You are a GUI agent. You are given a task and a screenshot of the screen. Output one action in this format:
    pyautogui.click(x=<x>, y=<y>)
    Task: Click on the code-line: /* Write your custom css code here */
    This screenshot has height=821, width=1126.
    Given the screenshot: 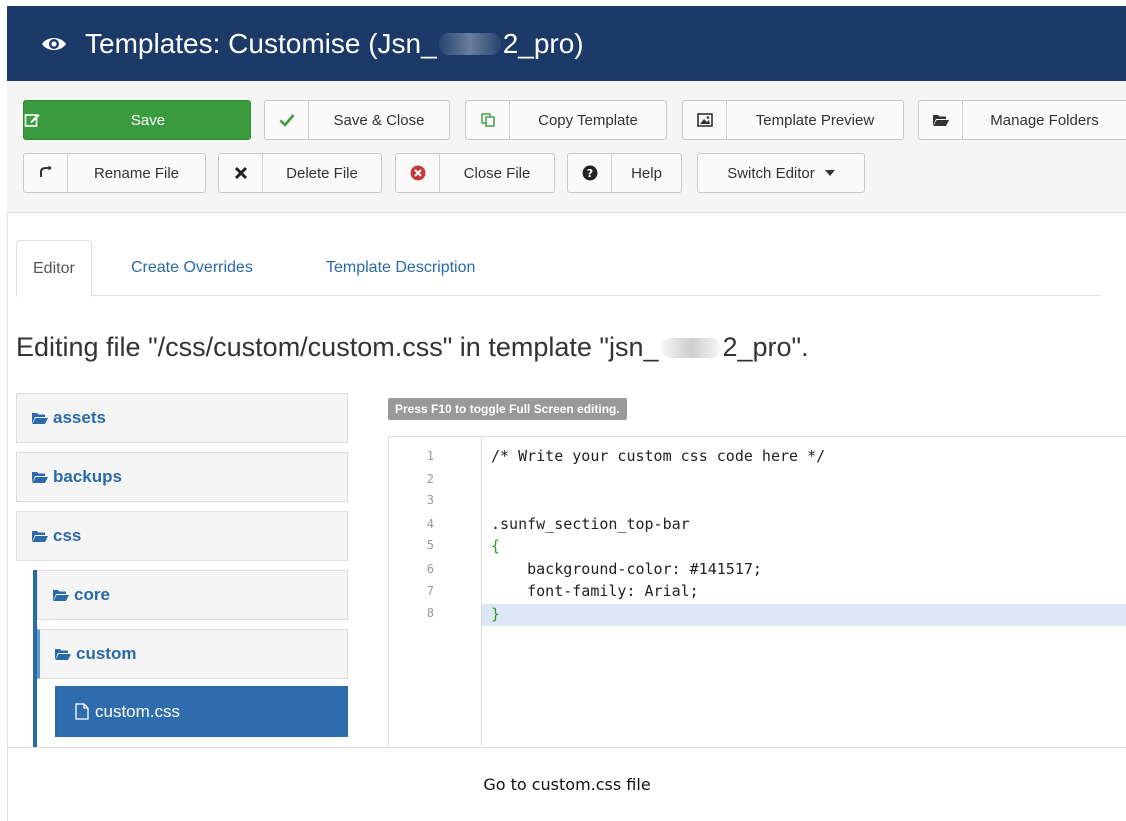 What is the action you would take?
    pyautogui.click(x=658, y=456)
    